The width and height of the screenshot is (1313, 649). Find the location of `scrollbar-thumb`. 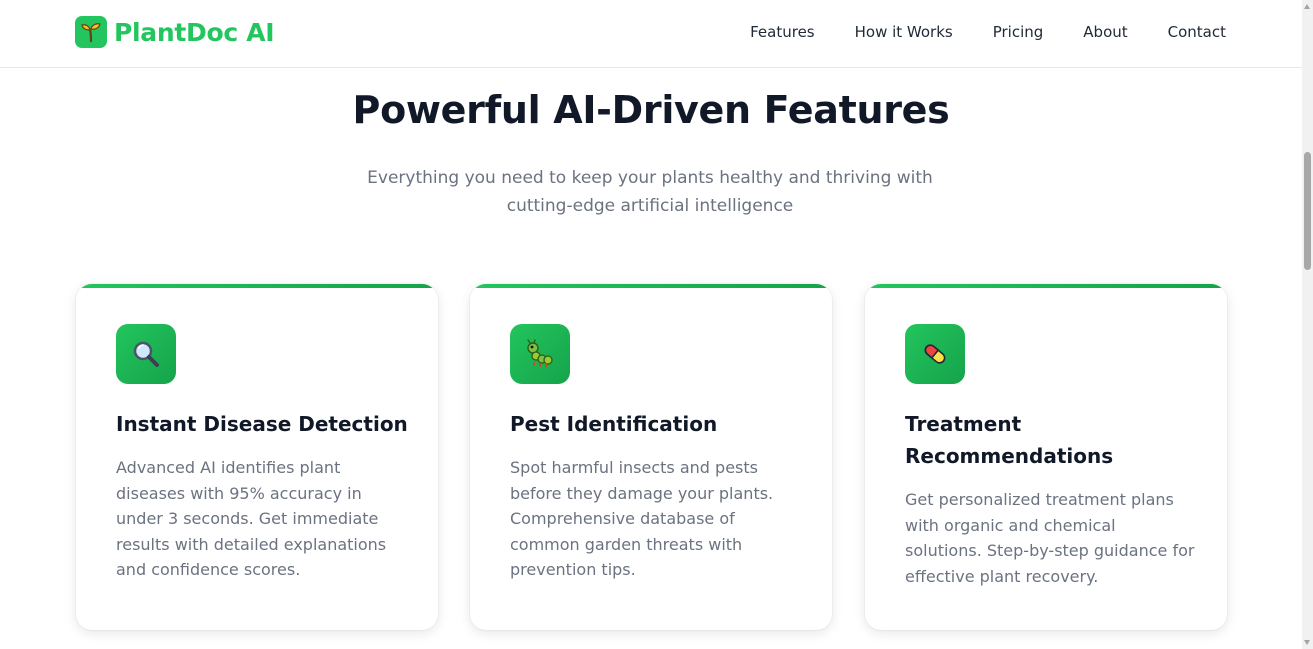

scrollbar-thumb is located at coordinates (1307, 211).